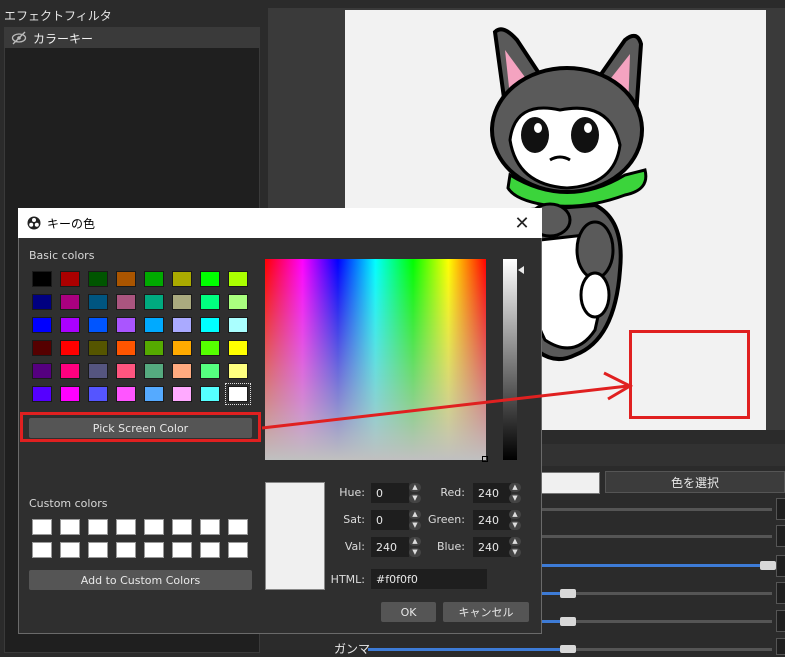 The height and width of the screenshot is (657, 785). What do you see at coordinates (447, 400) in the screenshot?
I see `annotation-arrow` at bounding box center [447, 400].